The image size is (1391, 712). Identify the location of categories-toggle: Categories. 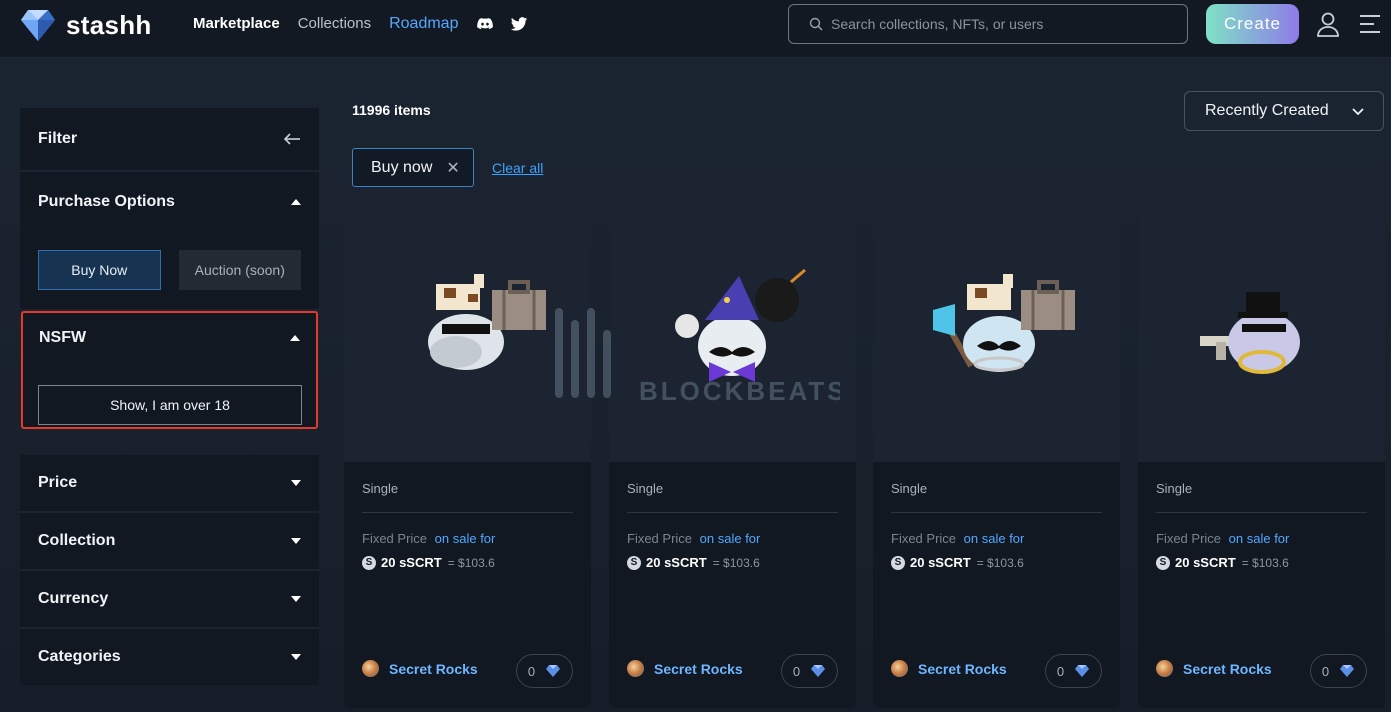
(169, 657).